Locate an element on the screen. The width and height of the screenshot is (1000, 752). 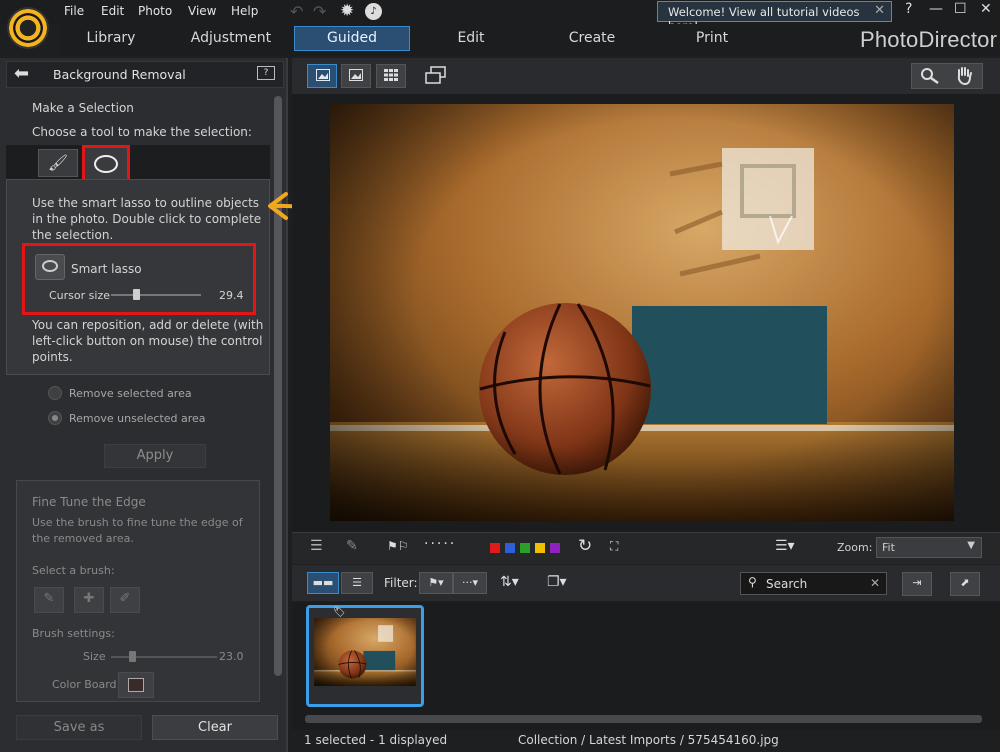
tab-guided: Guided is located at coordinates (352, 38).